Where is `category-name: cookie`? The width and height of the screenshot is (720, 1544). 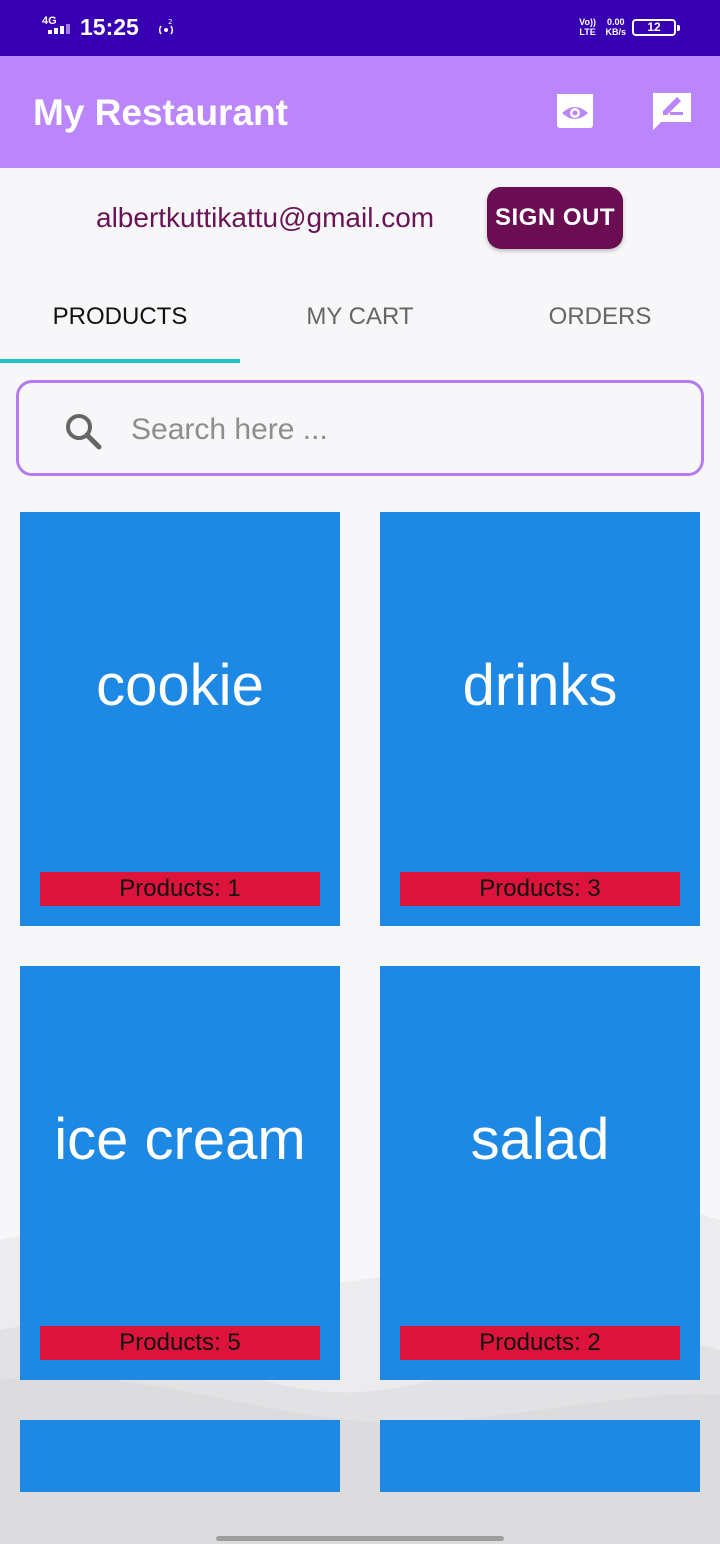 category-name: cookie is located at coordinates (180, 685).